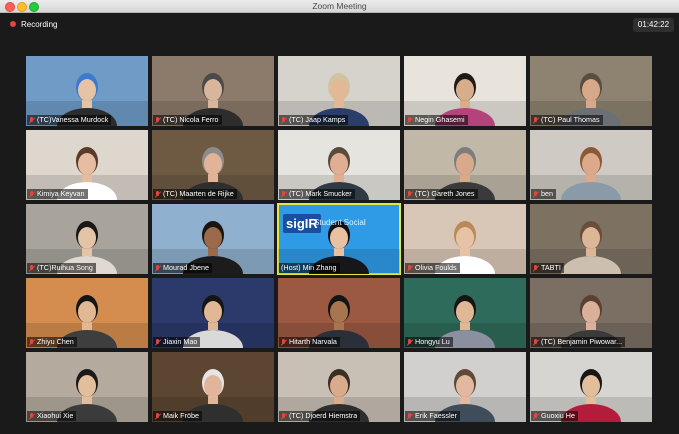 The image size is (679, 434). What do you see at coordinates (591, 239) in the screenshot?
I see `participant-tile: TABTI` at bounding box center [591, 239].